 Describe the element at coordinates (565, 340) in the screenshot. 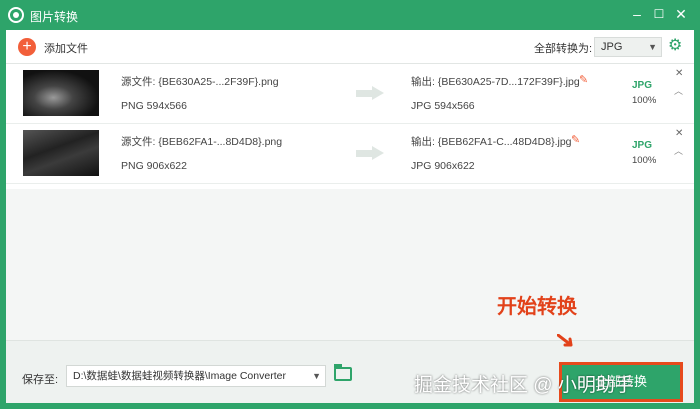

I see `annotation-arrow-icon` at that location.